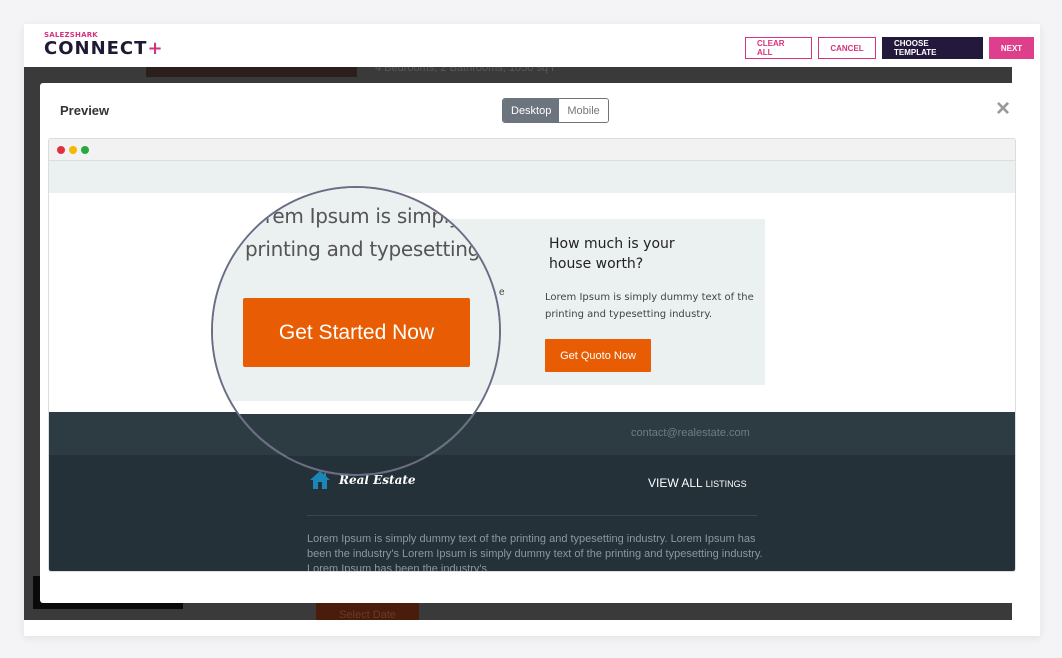  Describe the element at coordinates (532, 433) in the screenshot. I see `footer-contact-bar: contact@realestate.com` at that location.